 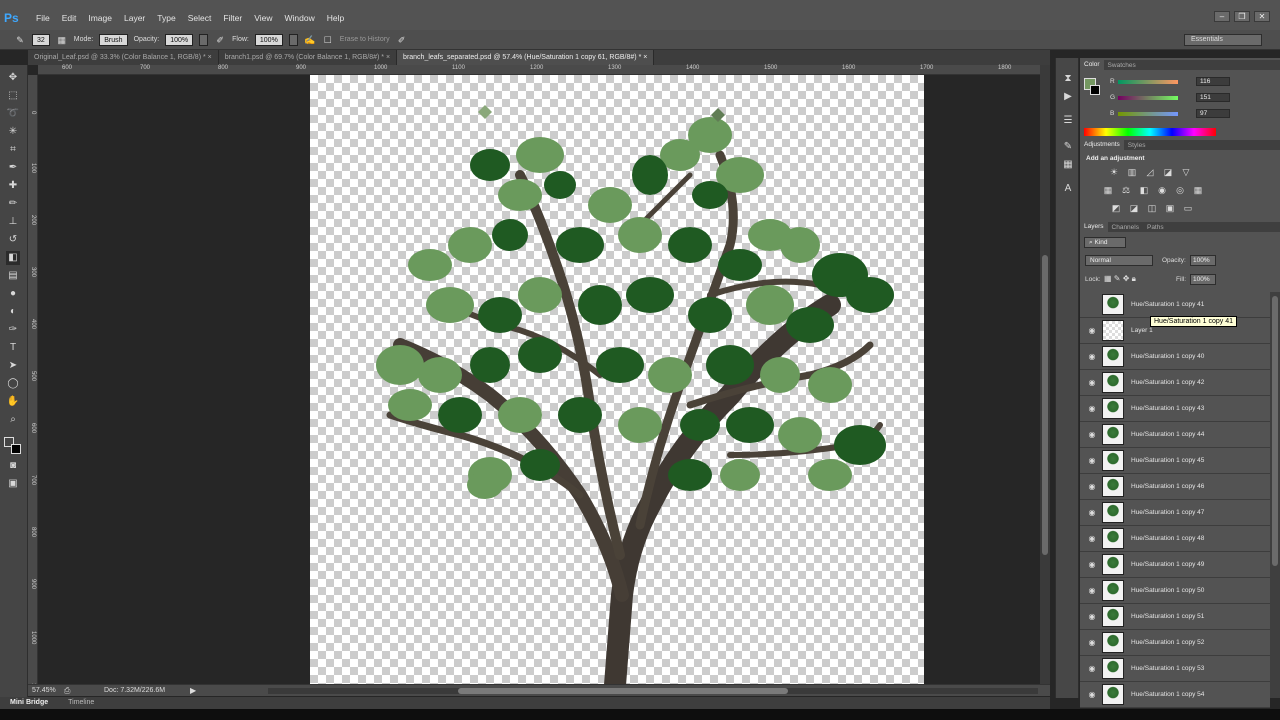 I want to click on background-color-swatch, so click(x=16, y=449).